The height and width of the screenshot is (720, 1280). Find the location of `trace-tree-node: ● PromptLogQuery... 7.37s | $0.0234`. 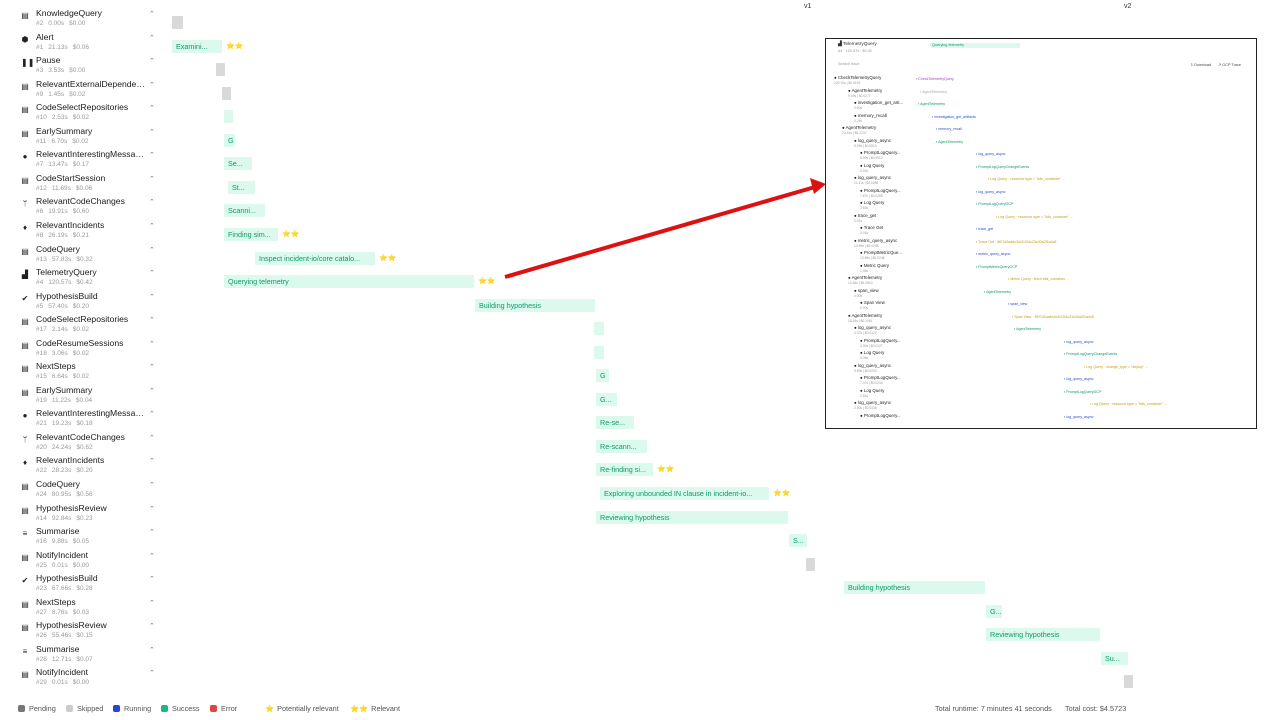

trace-tree-node: ● PromptLogQuery... 7.37s | $0.0234 is located at coordinates (880, 380).